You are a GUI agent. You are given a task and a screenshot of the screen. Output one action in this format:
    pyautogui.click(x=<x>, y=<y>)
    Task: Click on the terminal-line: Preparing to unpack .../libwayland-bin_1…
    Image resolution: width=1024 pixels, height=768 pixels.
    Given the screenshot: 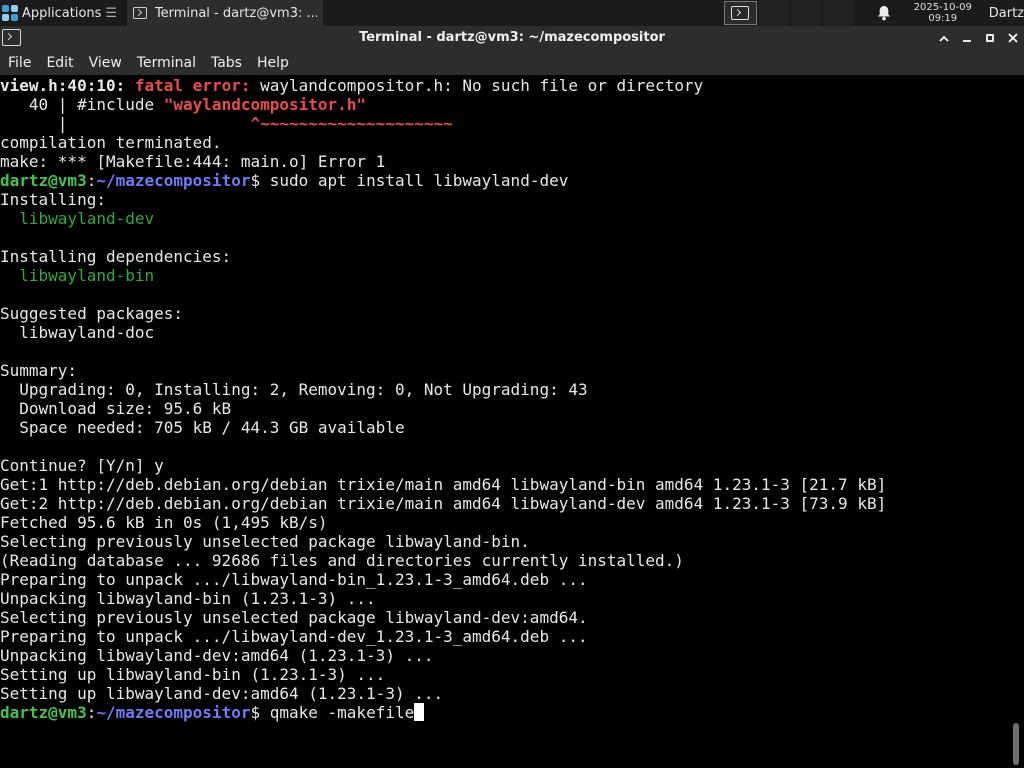 What is the action you would take?
    pyautogui.click(x=294, y=579)
    